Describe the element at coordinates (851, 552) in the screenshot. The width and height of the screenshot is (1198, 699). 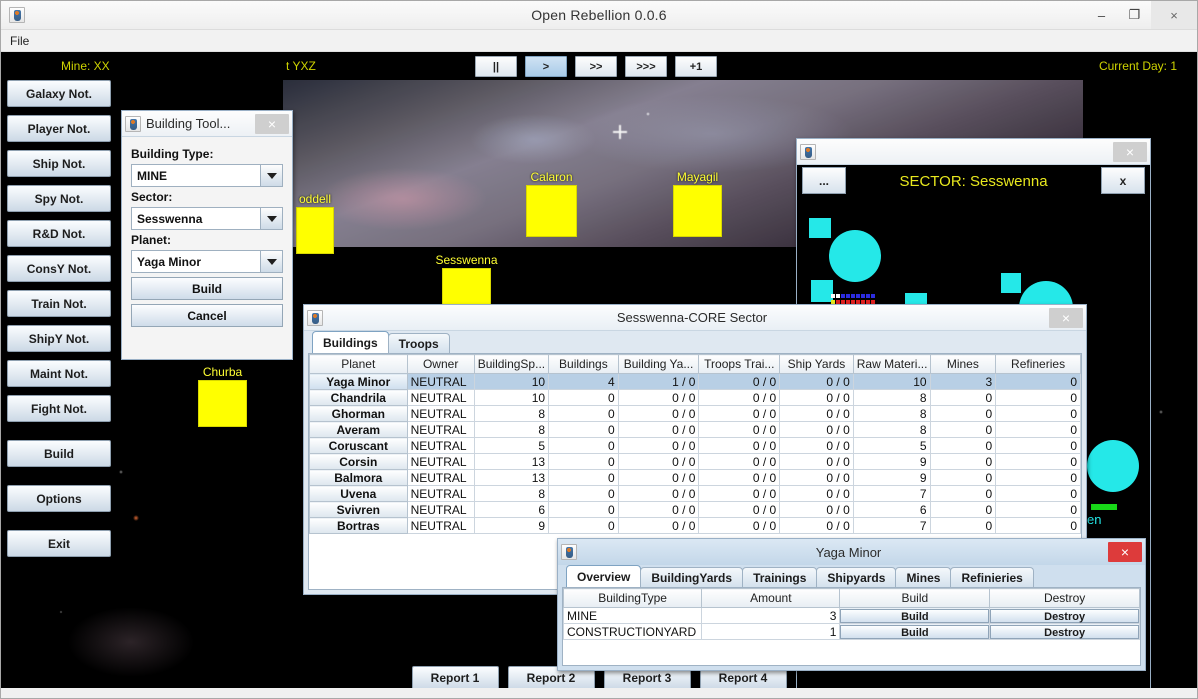
I see `yaga-window-titlebar: Yaga Minor ×` at that location.